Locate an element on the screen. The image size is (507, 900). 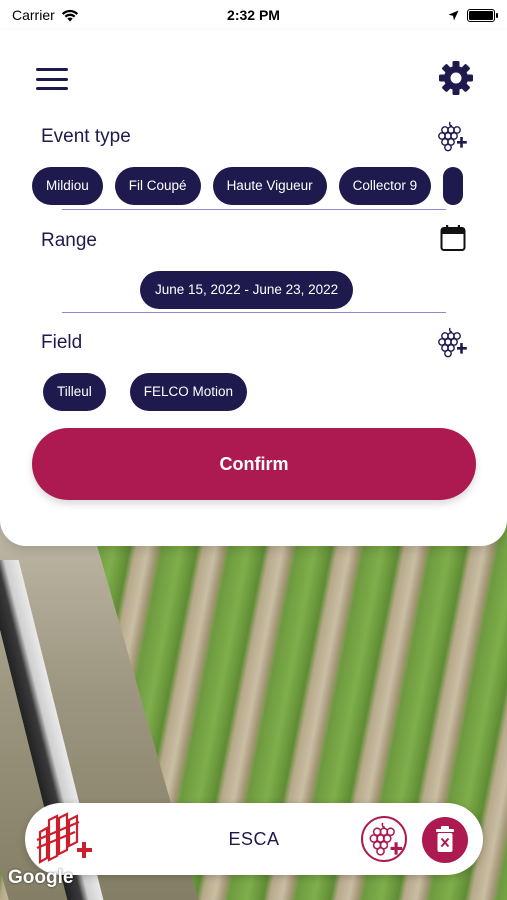
chip-haute-vigueur: Haute Vigueur is located at coordinates (269, 186).